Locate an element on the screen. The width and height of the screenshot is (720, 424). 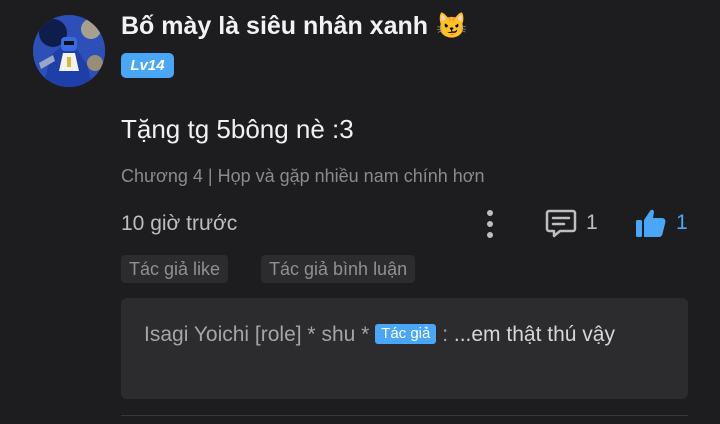
reply-text: ...em thật thú vậy is located at coordinates (534, 334).